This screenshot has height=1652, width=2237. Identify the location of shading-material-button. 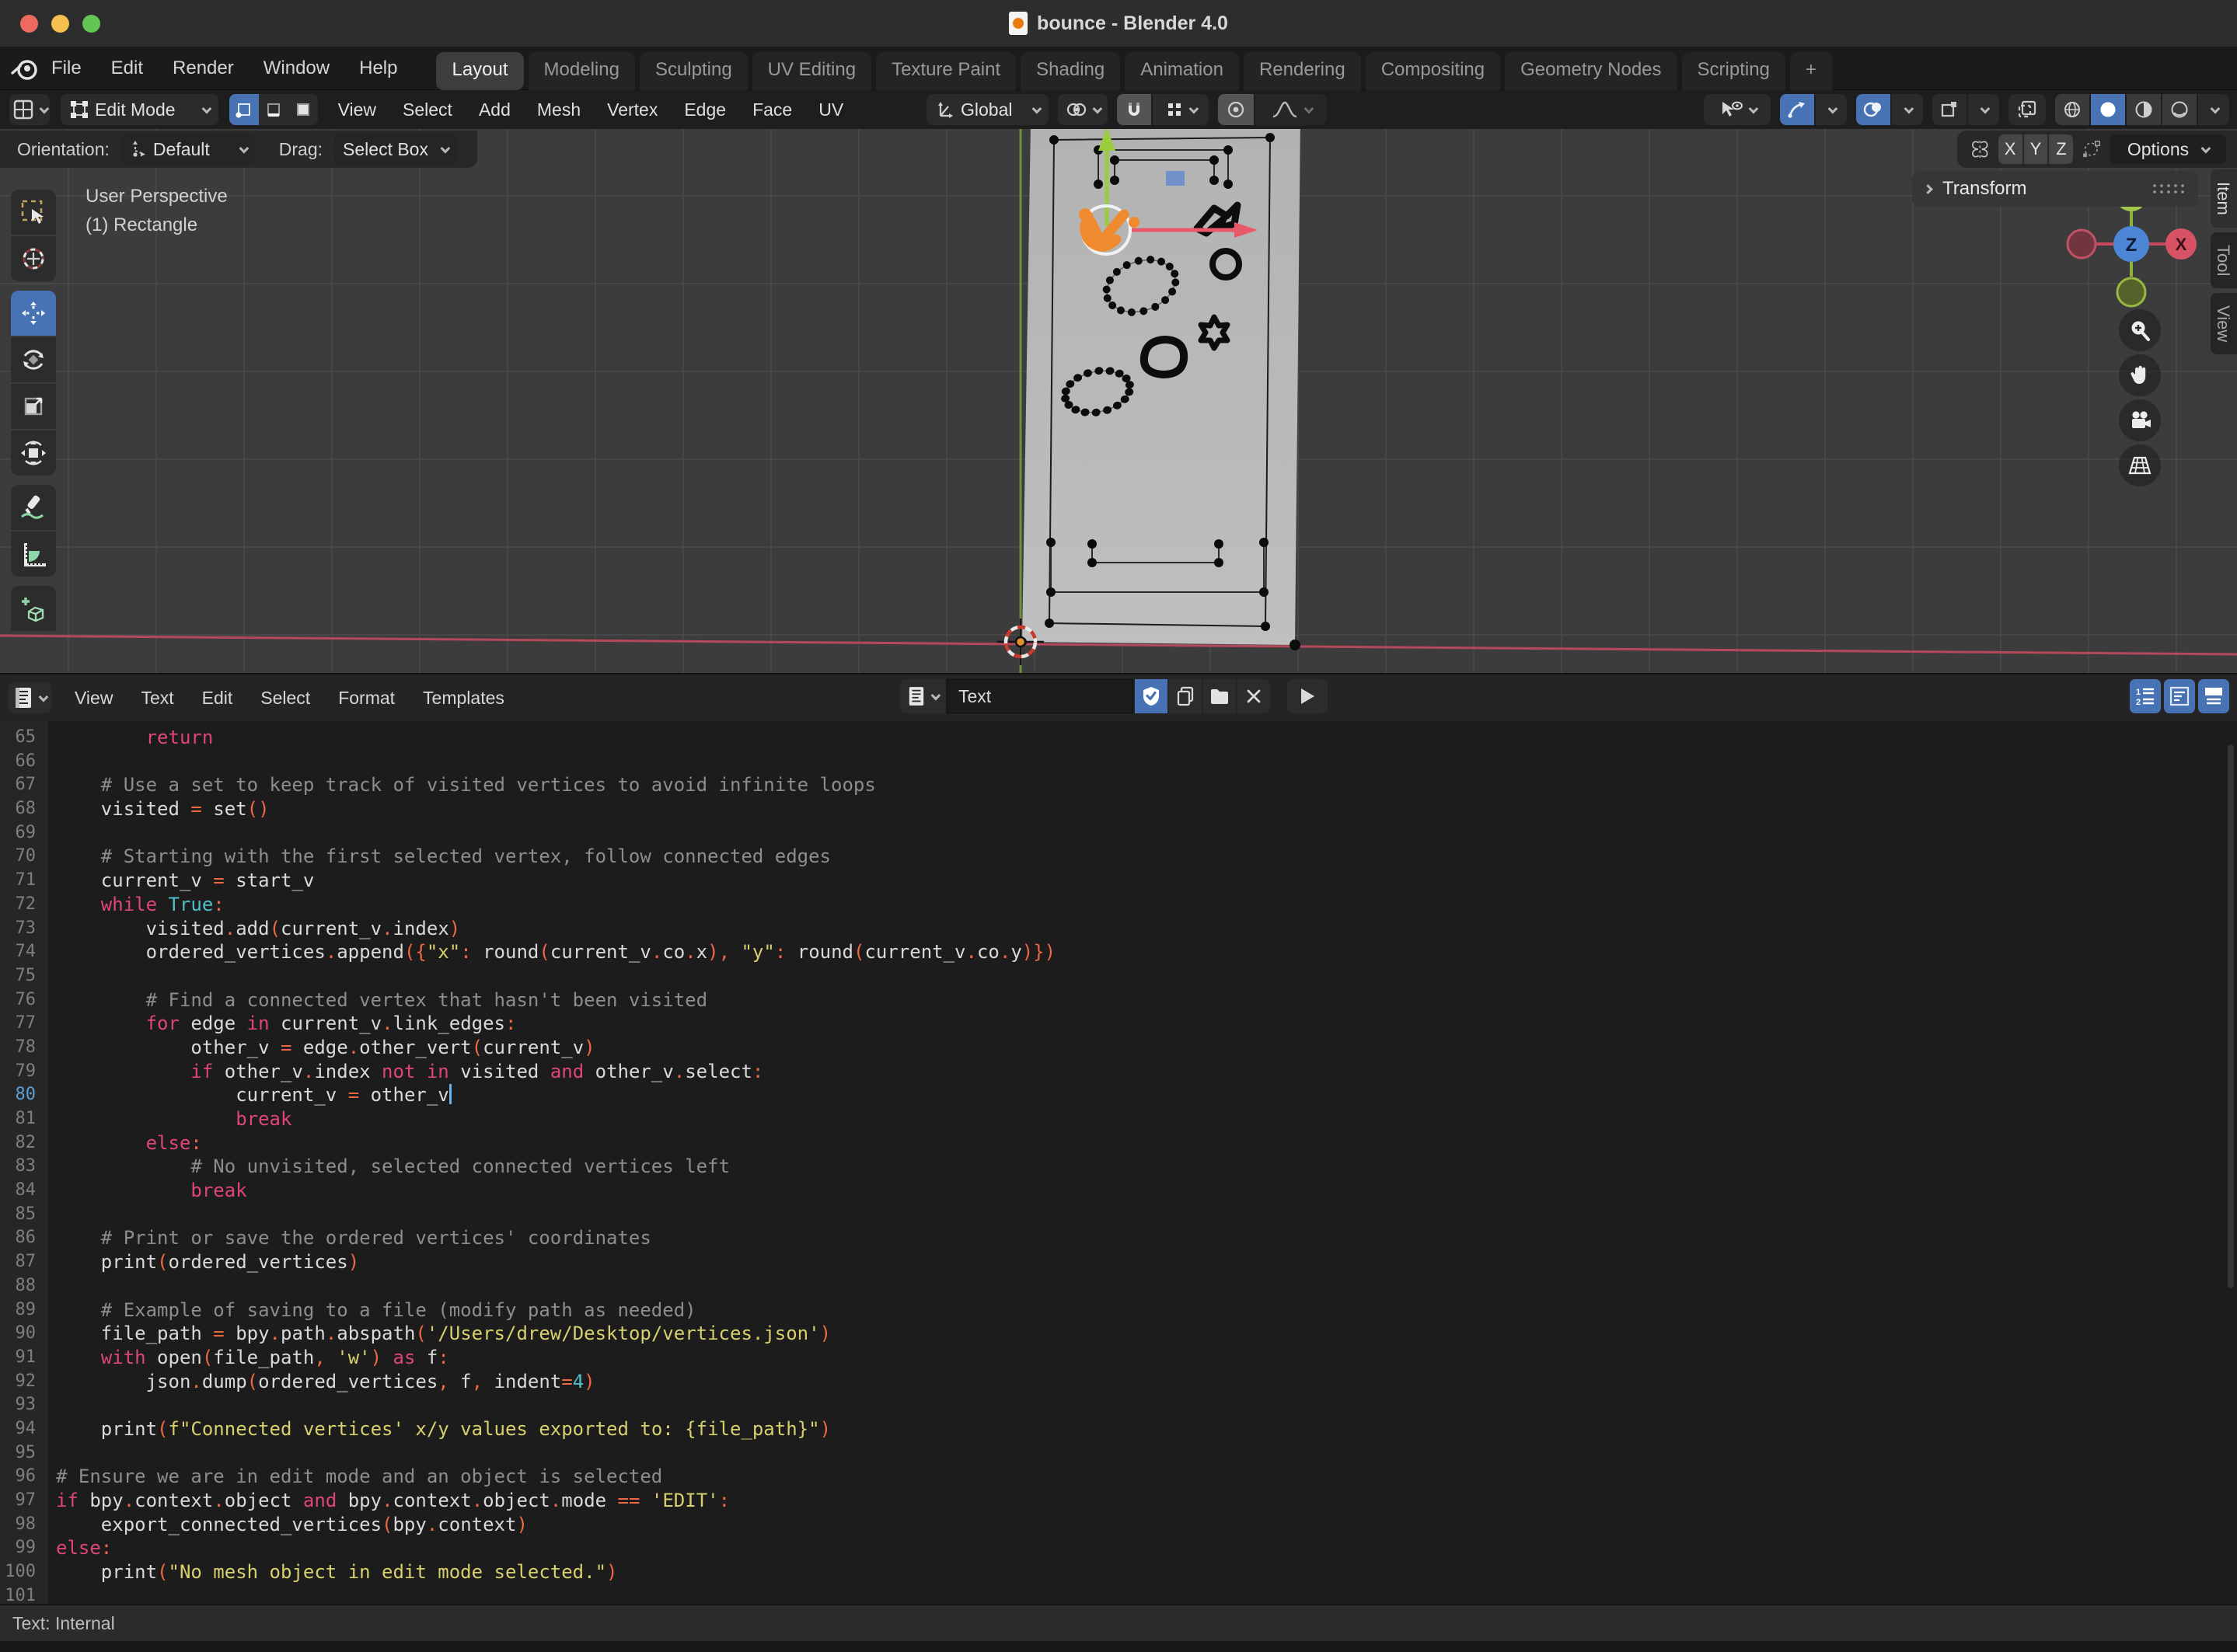
(2144, 109).